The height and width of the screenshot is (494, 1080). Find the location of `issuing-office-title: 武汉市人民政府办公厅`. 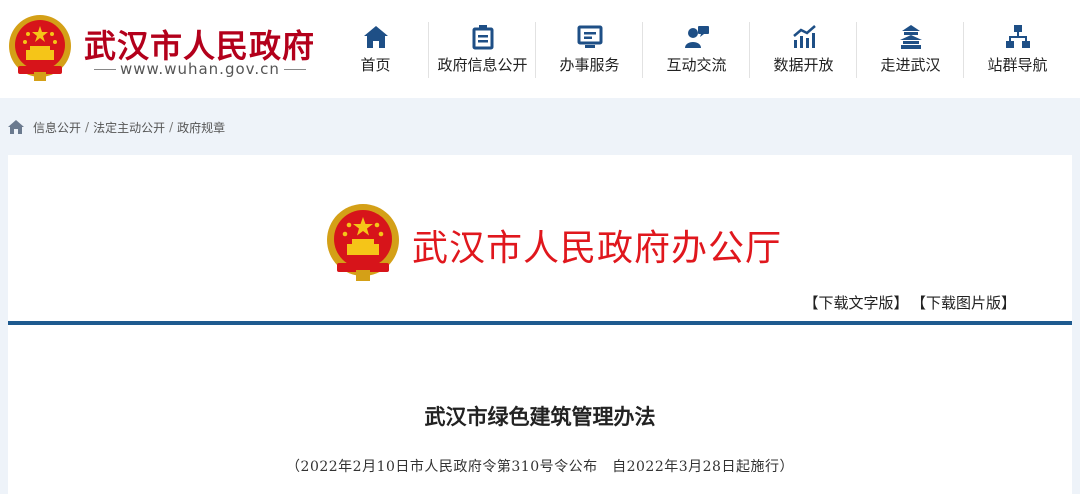

issuing-office-title: 武汉市人民政府办公厅 is located at coordinates (597, 248).